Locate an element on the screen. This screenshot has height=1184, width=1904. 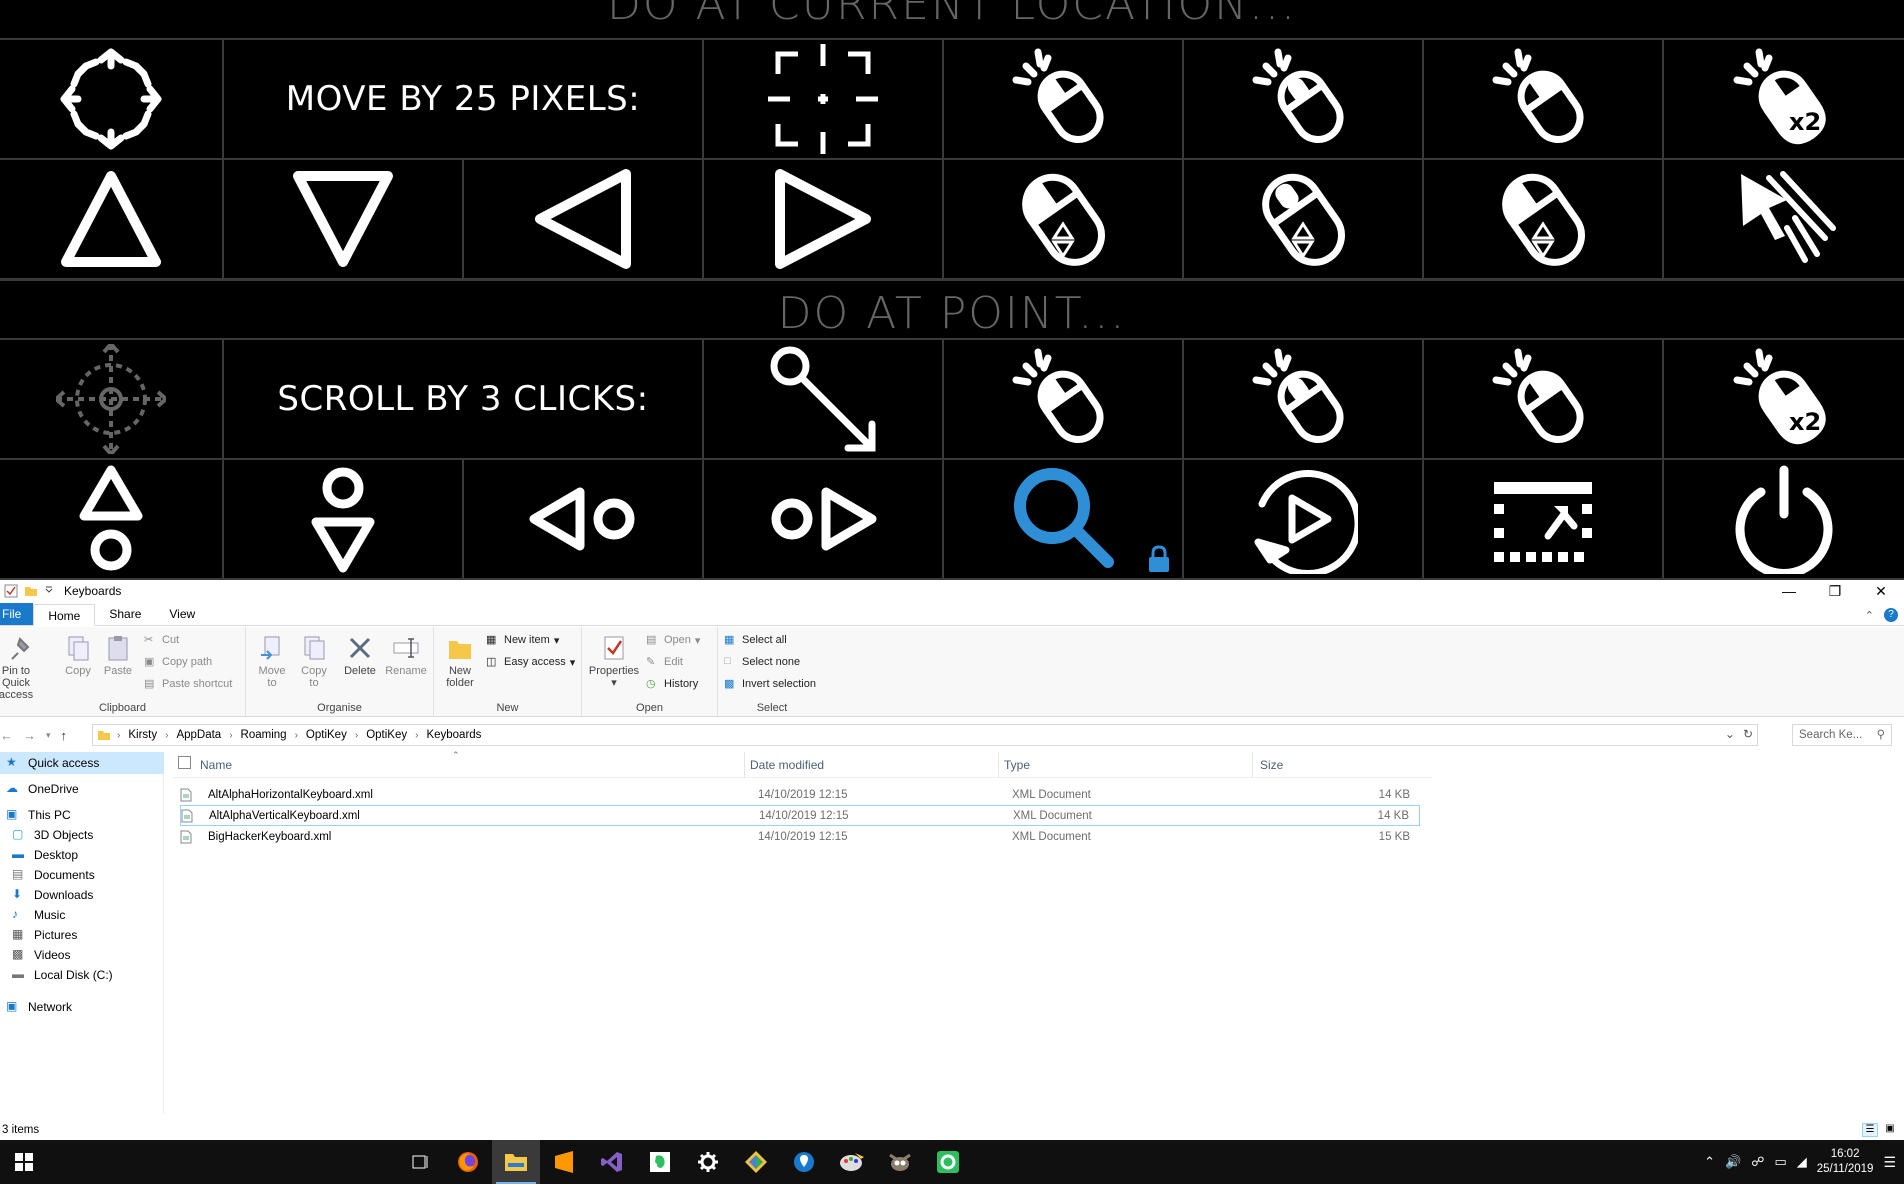
column-name: Name is located at coordinates (216, 765).